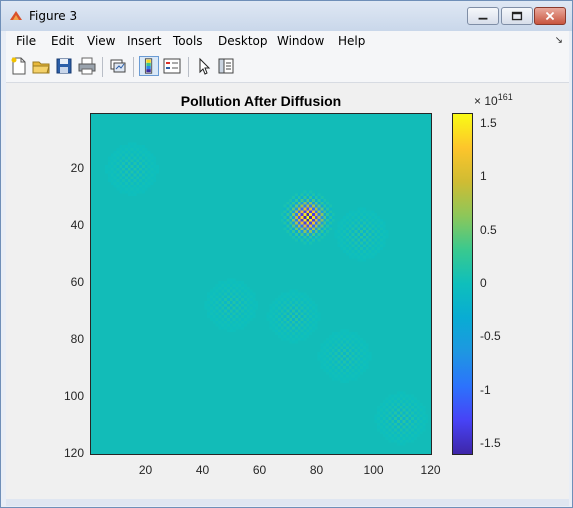 The width and height of the screenshot is (573, 508). What do you see at coordinates (202, 470) in the screenshot?
I see `x-tick-label: 40` at bounding box center [202, 470].